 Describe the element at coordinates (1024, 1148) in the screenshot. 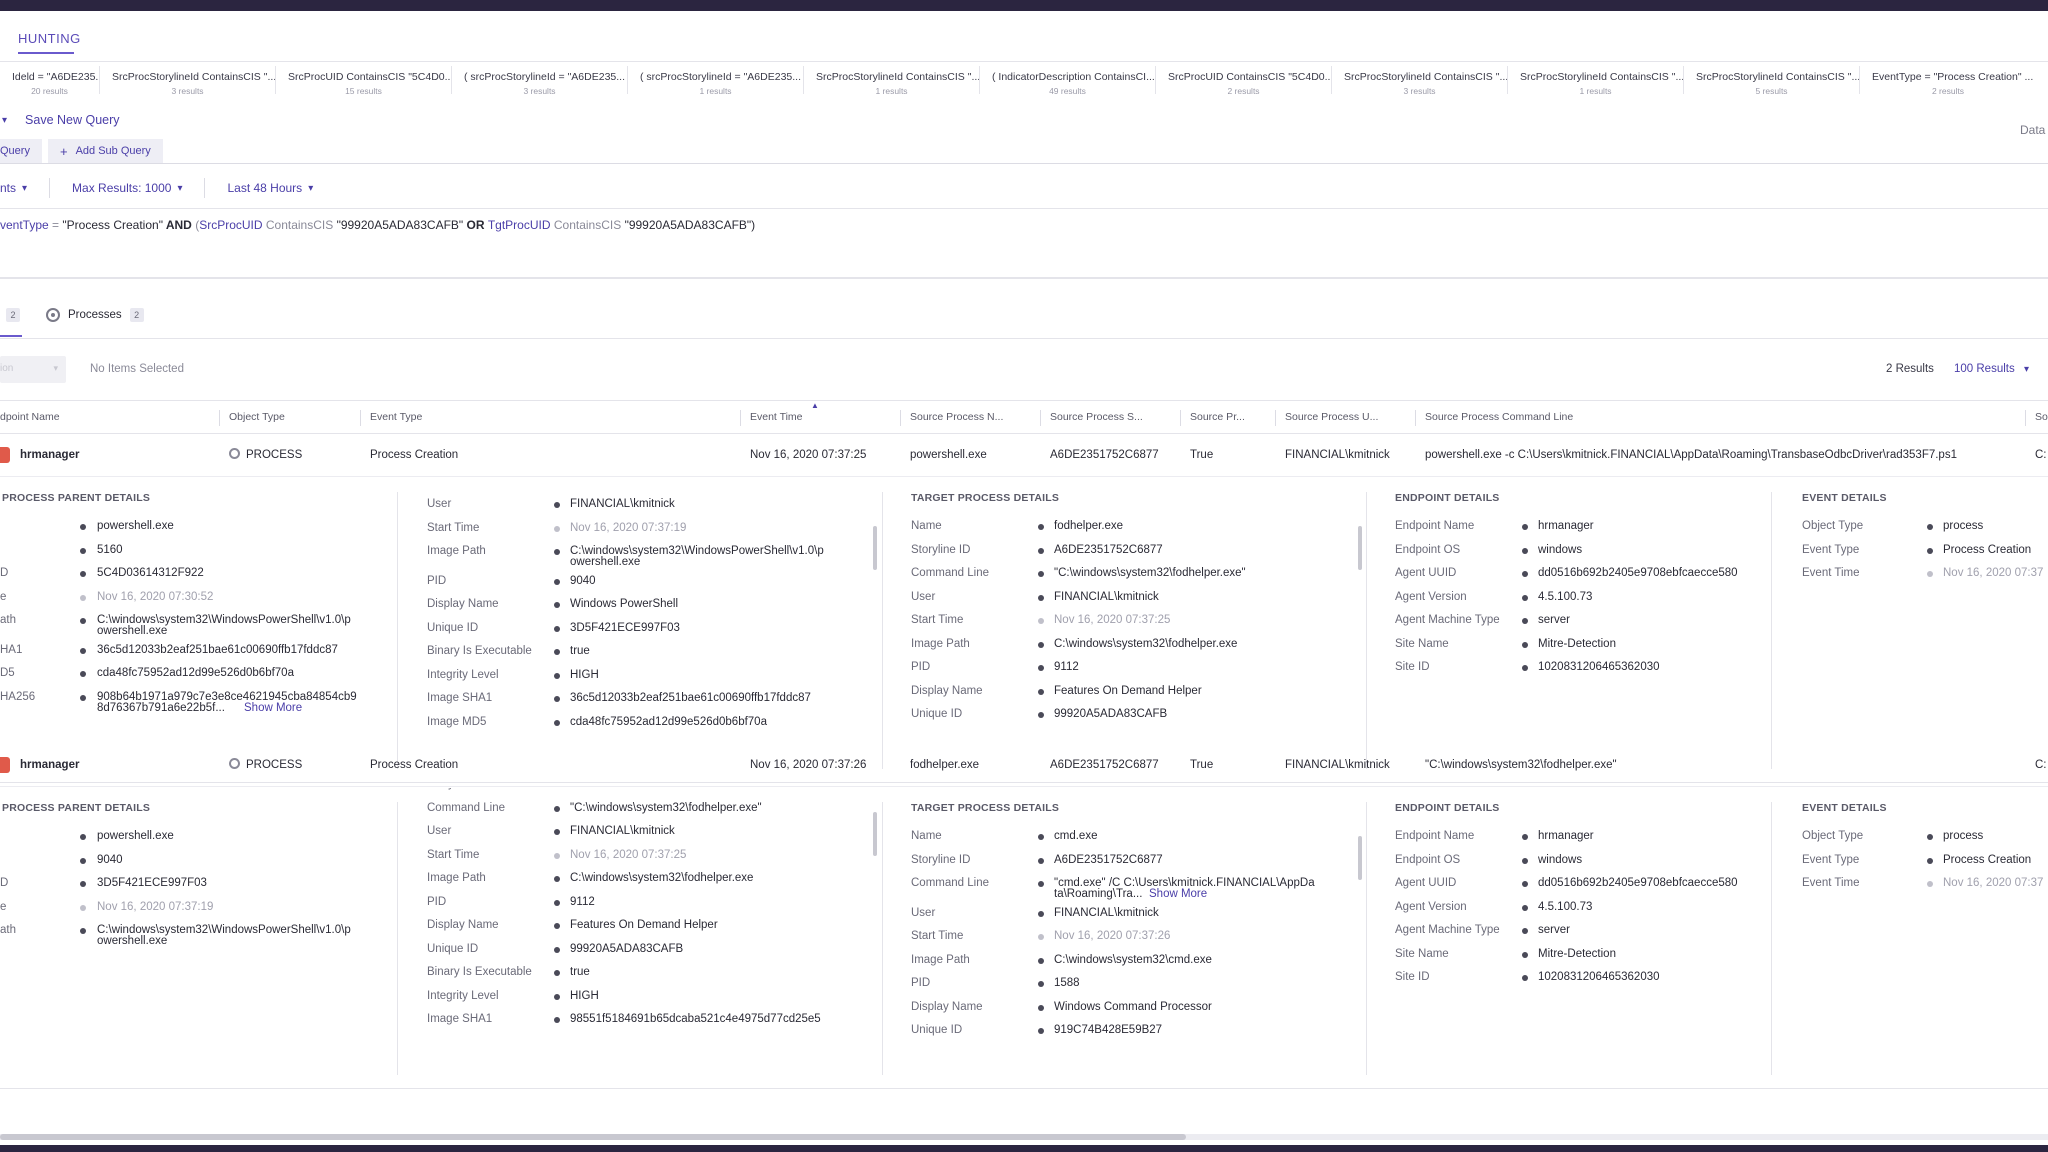

I see `bottom-window-bar` at that location.